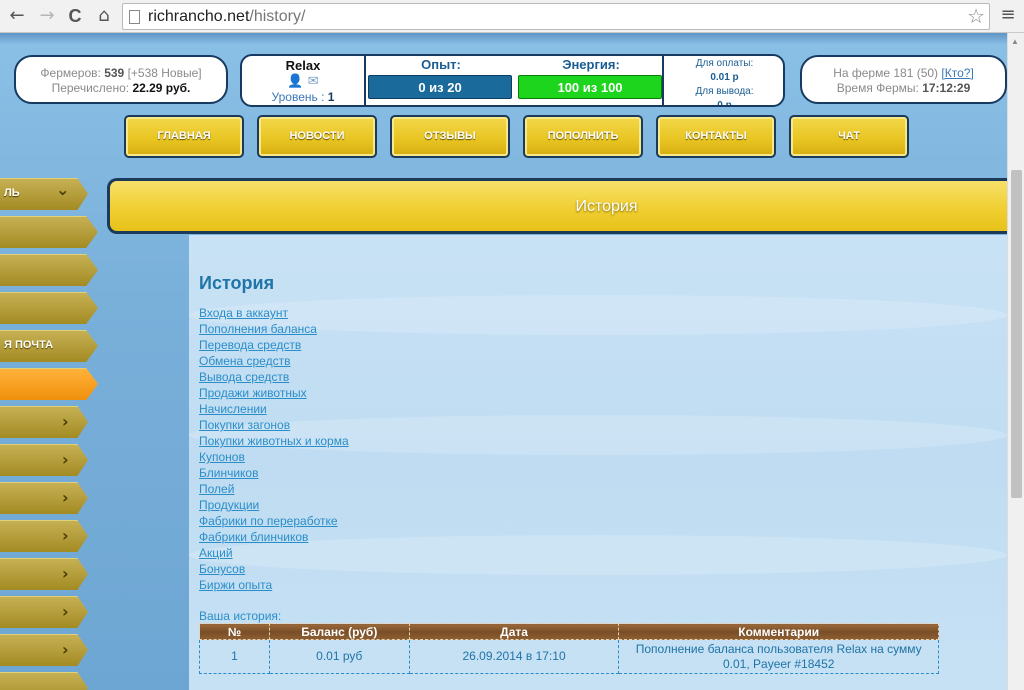 This screenshot has width=1024, height=690. I want to click on energy-bar: 100 из 100, so click(590, 87).